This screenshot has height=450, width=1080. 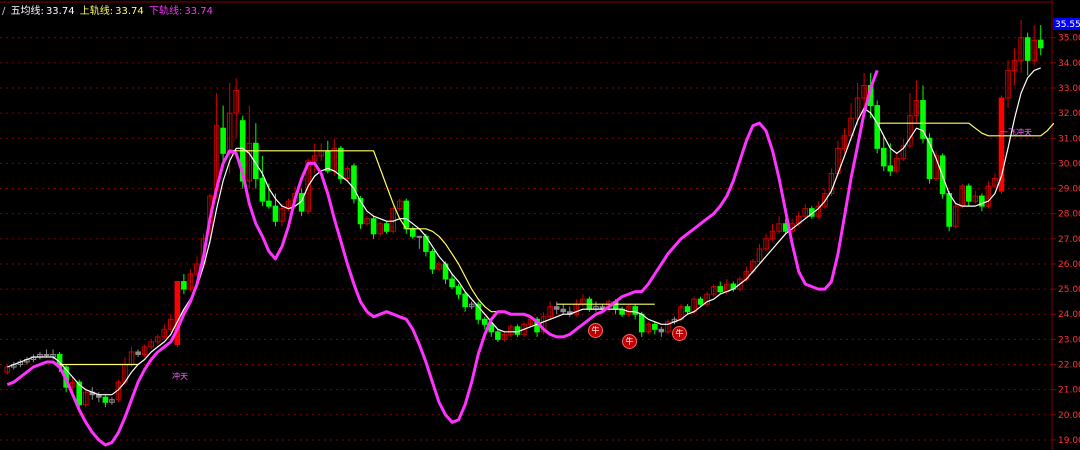 What do you see at coordinates (1069, 139) in the screenshot?
I see `y-tick-label: 31.00` at bounding box center [1069, 139].